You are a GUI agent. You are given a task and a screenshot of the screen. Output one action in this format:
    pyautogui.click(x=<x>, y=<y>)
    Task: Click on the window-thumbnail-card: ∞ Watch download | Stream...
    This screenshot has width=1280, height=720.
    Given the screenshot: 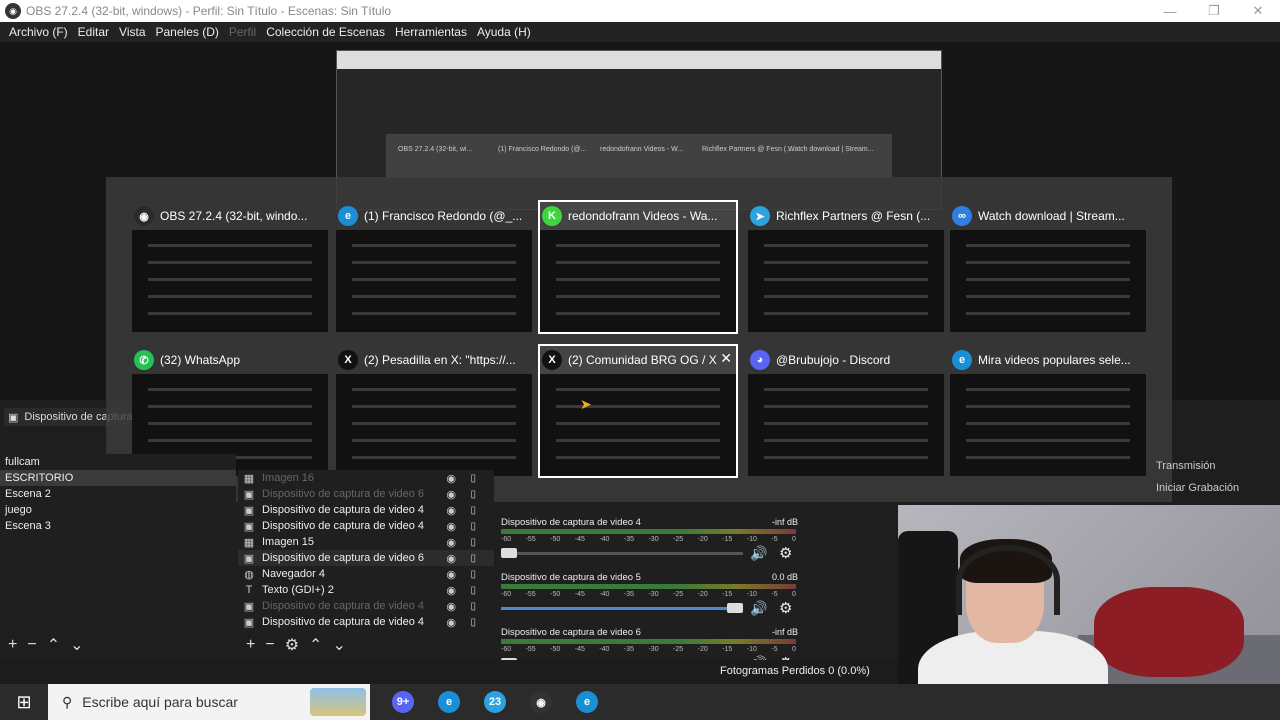 What is the action you would take?
    pyautogui.click(x=1048, y=267)
    